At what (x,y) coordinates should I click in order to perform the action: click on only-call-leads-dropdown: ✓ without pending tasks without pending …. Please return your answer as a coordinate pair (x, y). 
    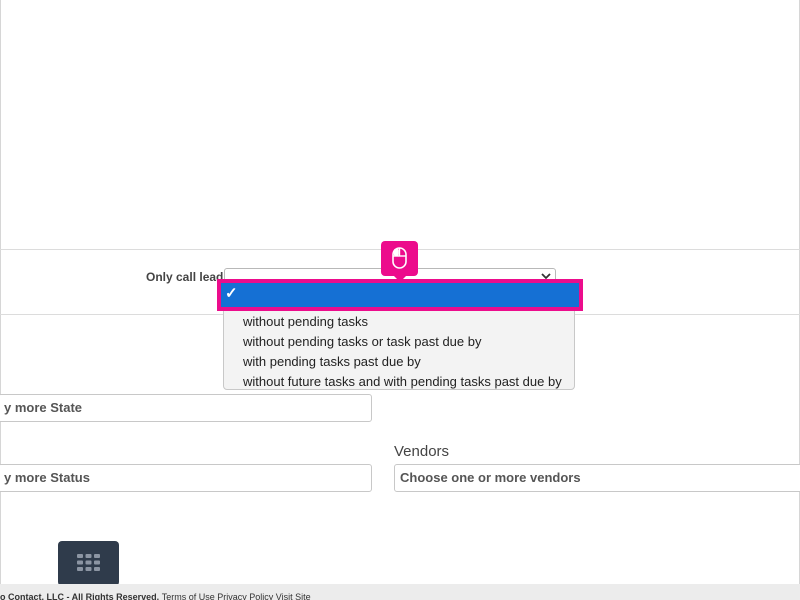
    Looking at the image, I should click on (400, 334).